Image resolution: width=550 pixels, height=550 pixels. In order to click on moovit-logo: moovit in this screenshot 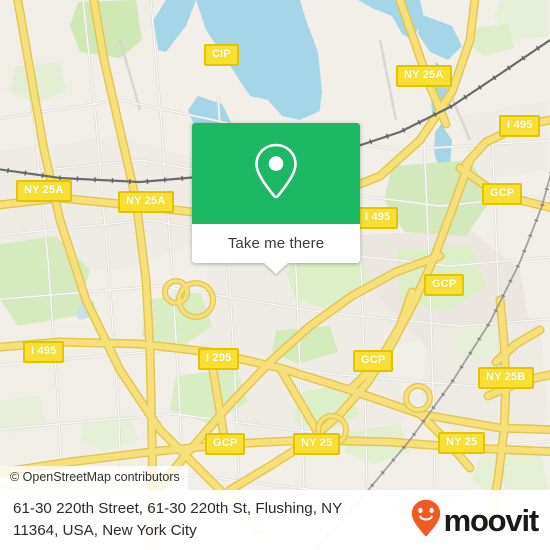, I will do `click(480, 520)`.